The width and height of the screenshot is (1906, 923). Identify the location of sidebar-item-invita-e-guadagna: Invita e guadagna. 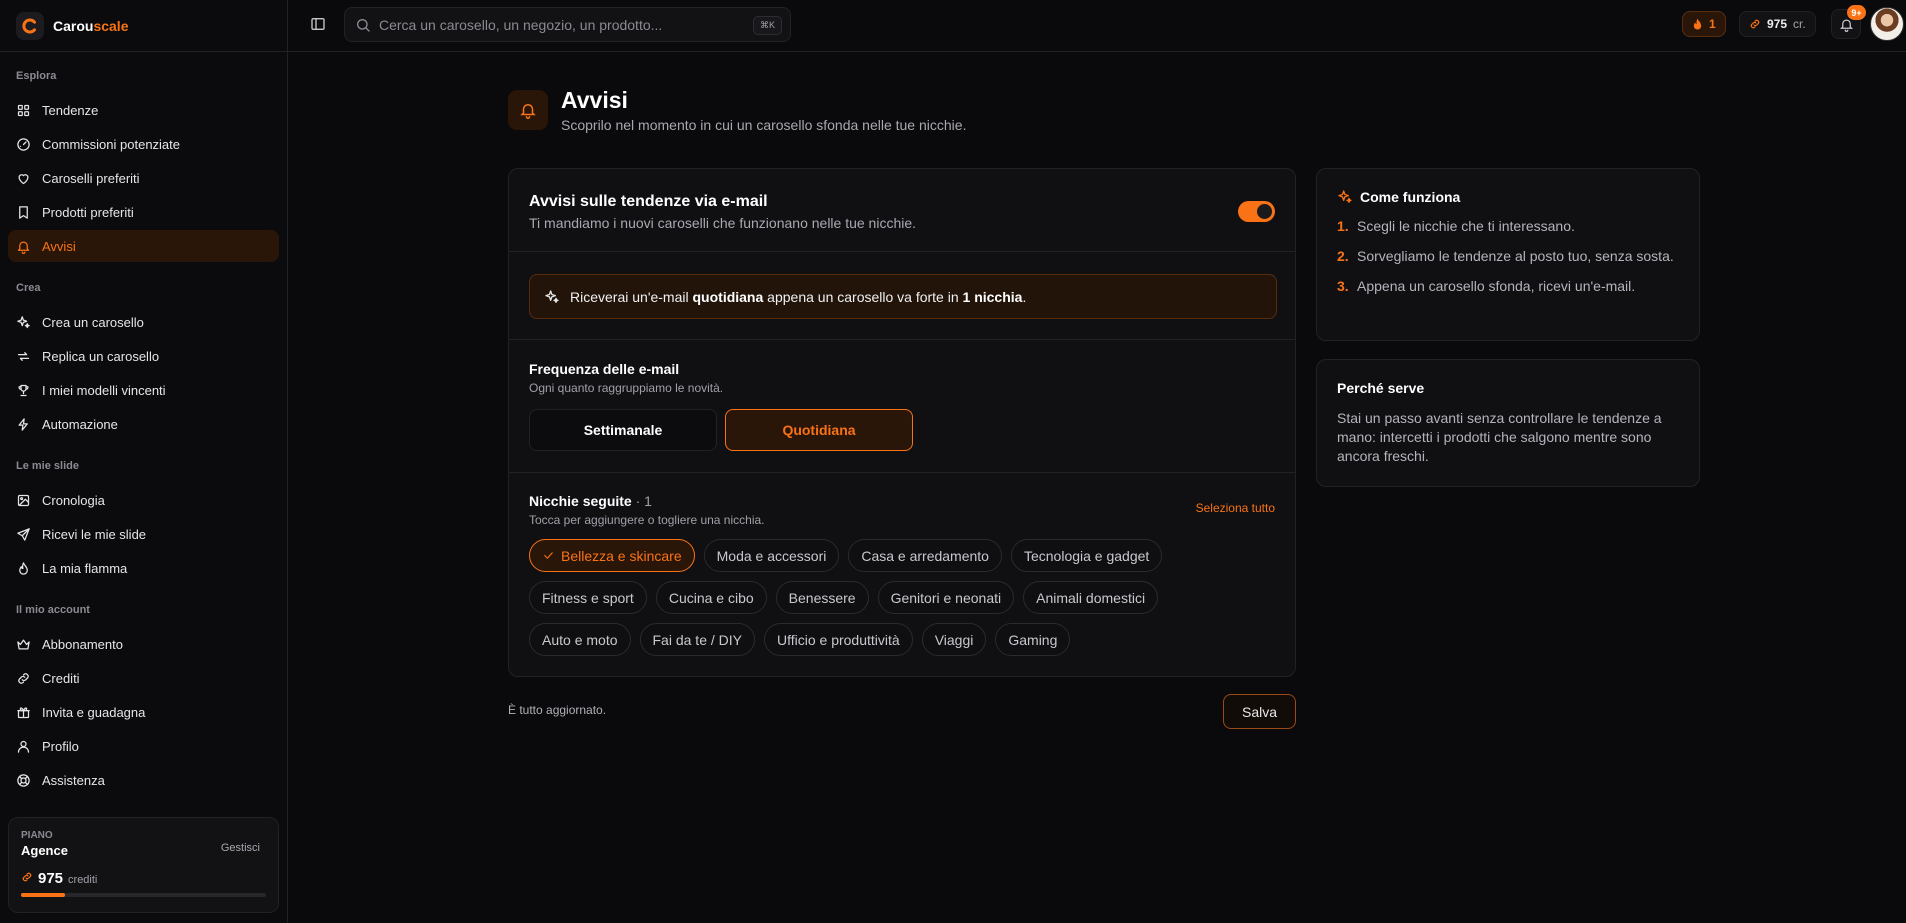
(143, 712).